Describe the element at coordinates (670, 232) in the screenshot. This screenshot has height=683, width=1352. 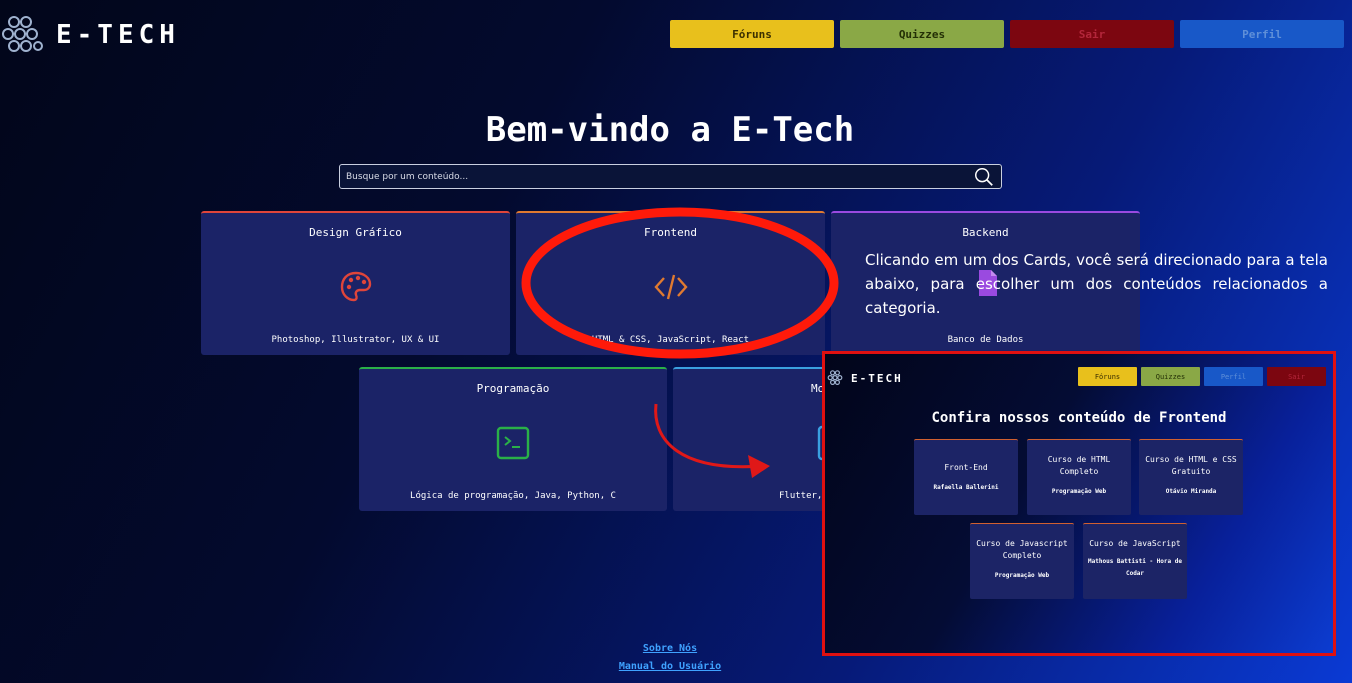
I see `card-title: Frontend` at that location.